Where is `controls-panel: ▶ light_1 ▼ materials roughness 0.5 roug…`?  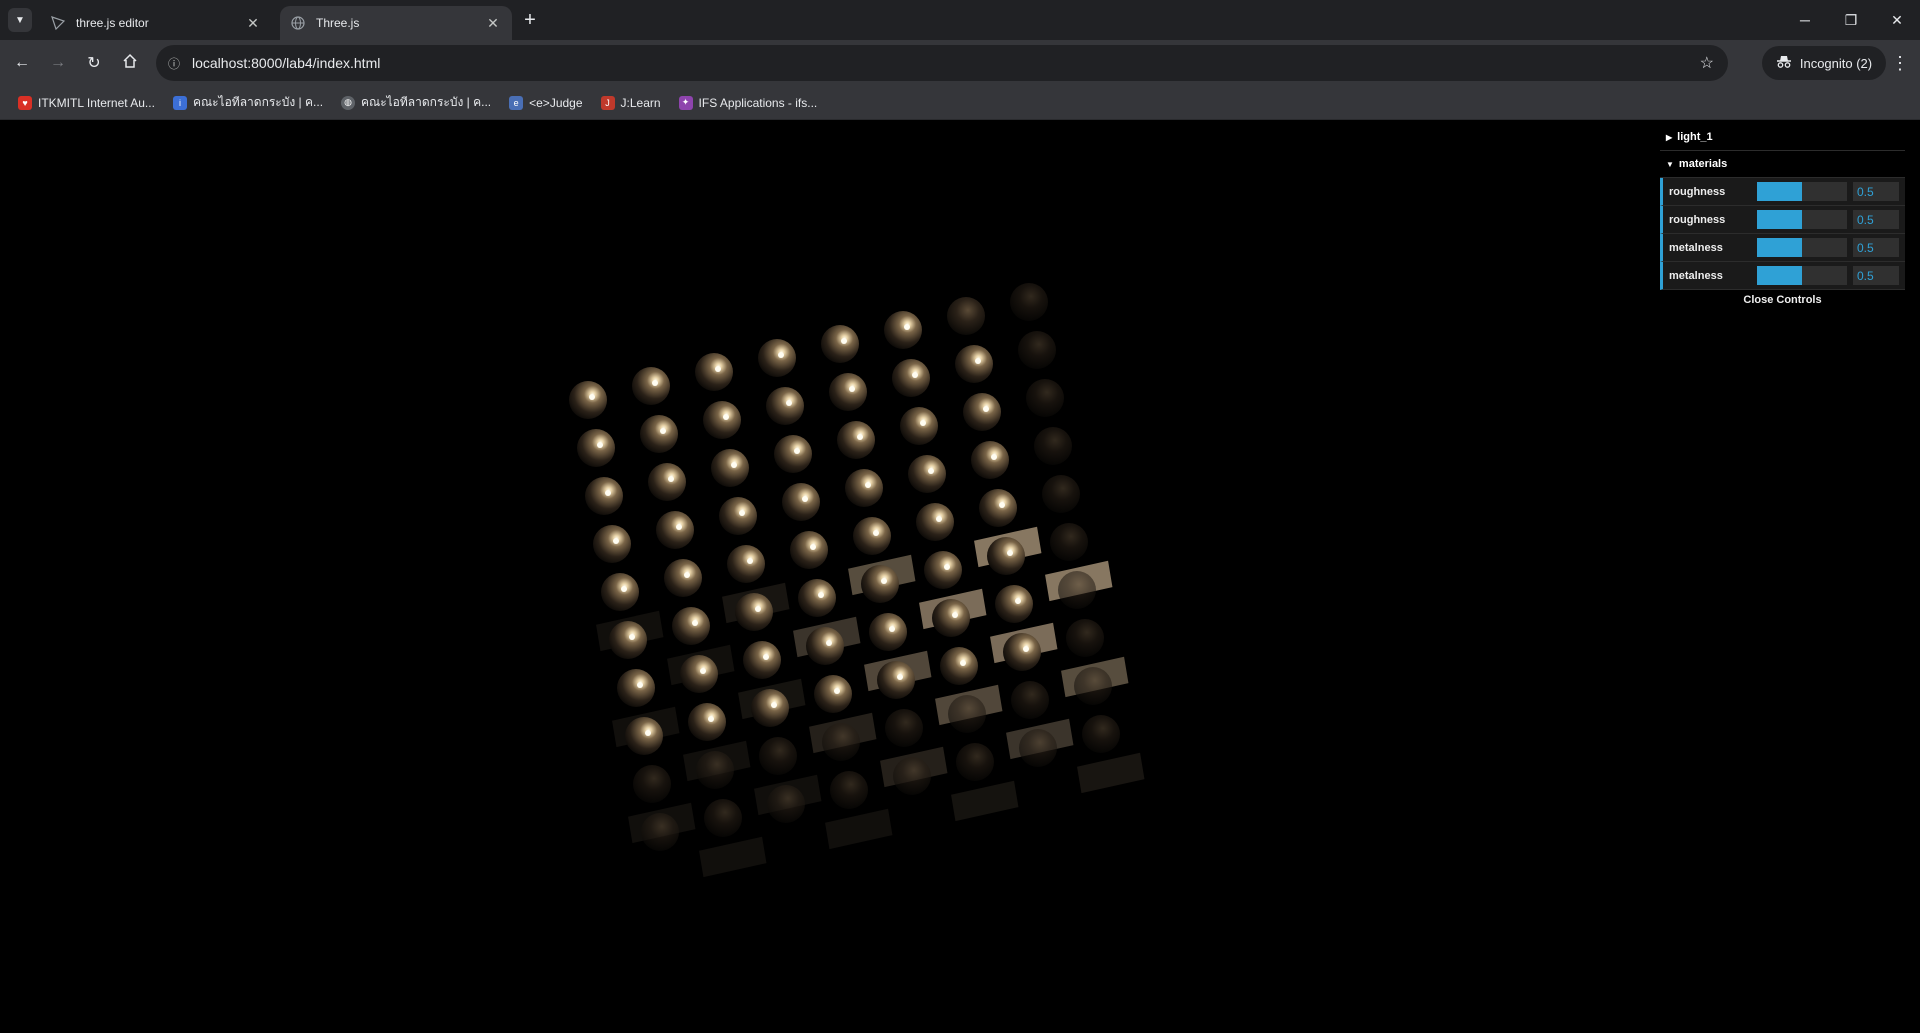
controls-panel: ▶ light_1 ▼ materials roughness 0.5 roug… is located at coordinates (1782, 217).